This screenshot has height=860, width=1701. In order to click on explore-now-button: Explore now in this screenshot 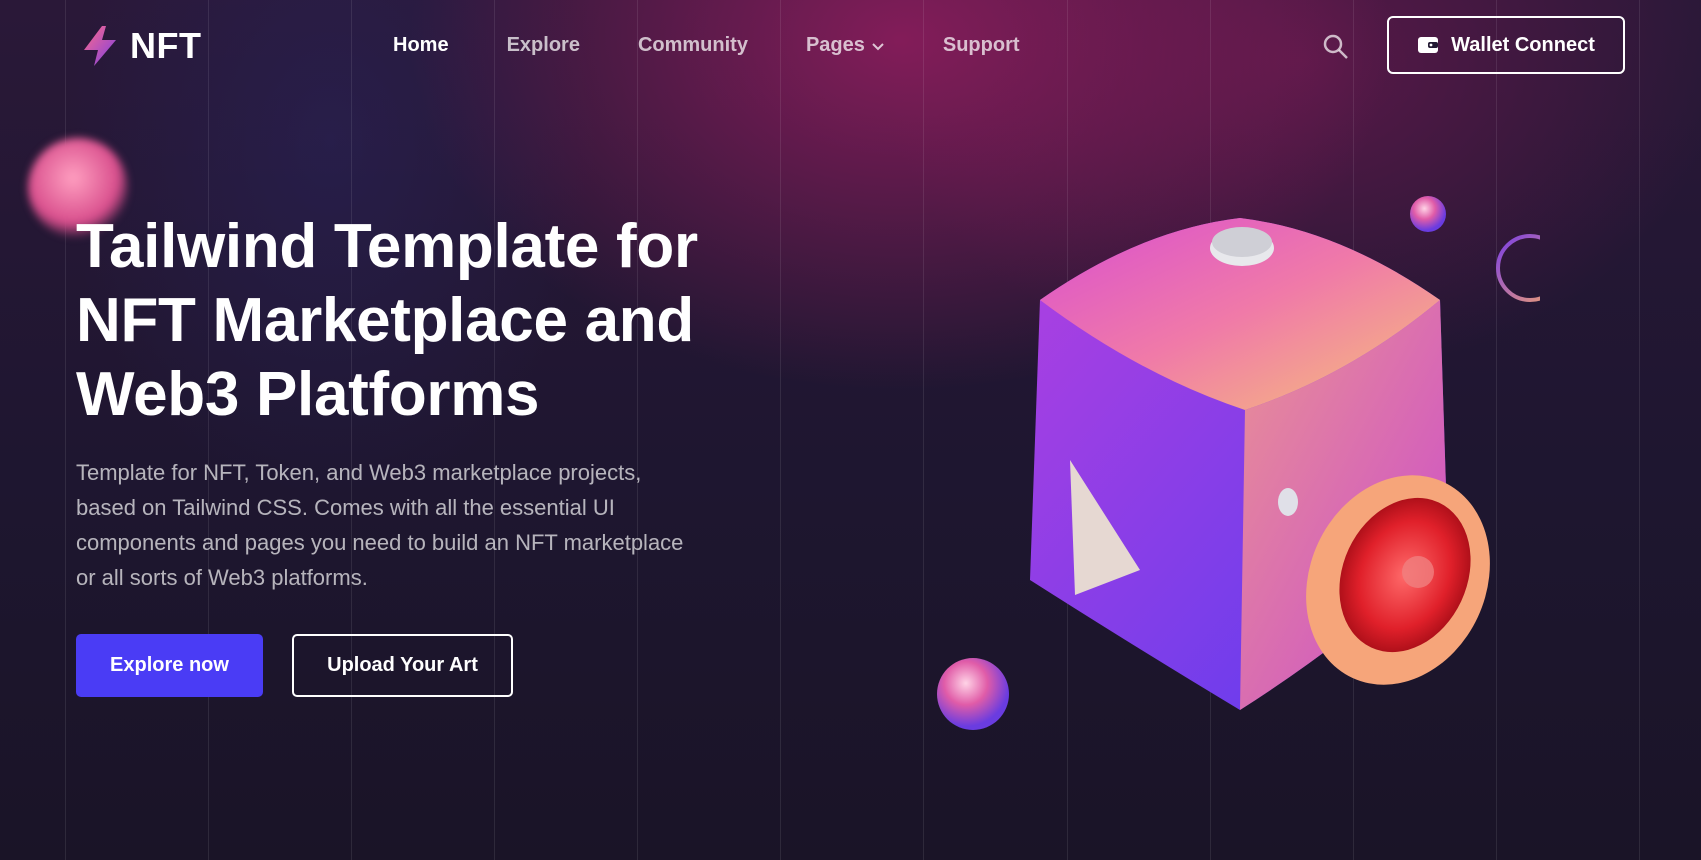, I will do `click(169, 665)`.